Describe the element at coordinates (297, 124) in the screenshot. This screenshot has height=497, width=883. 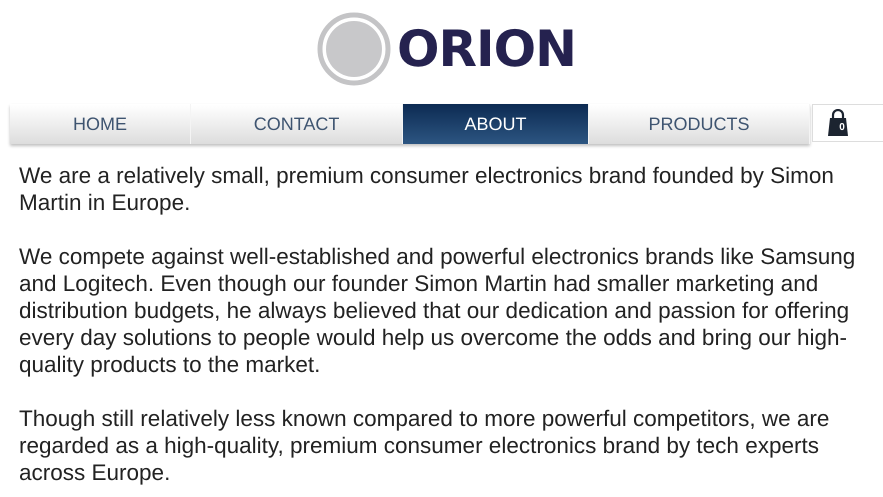
I see `nav-tab: CONTACT` at that location.